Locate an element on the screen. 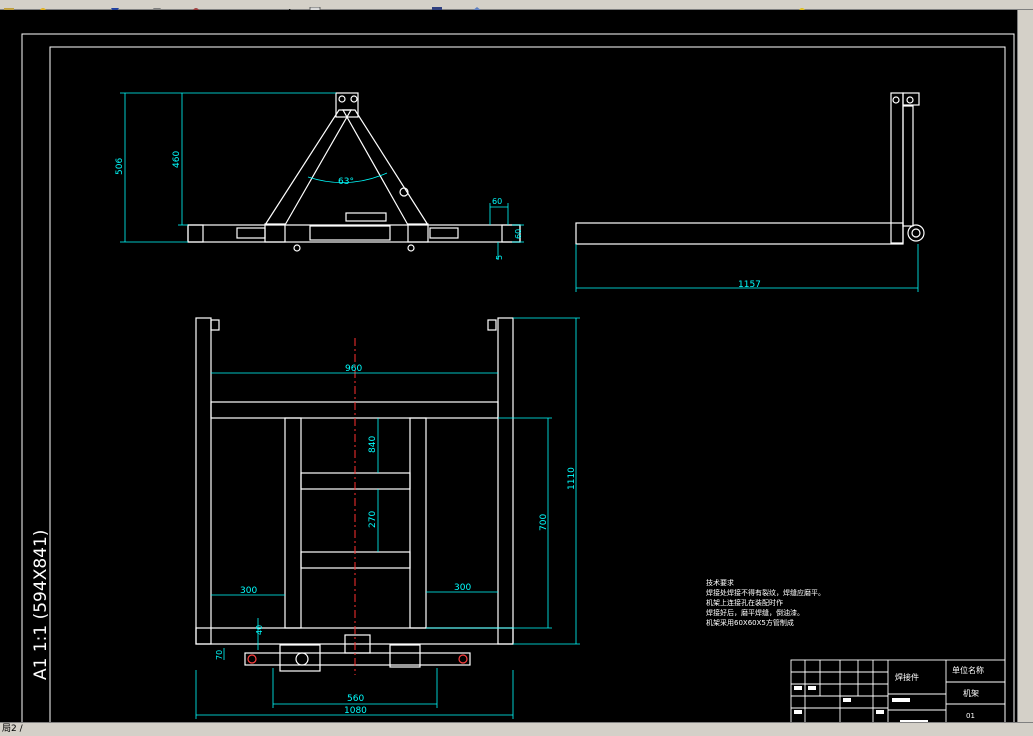 The image size is (1033, 736). dim-560: 560 is located at coordinates (355, 699).